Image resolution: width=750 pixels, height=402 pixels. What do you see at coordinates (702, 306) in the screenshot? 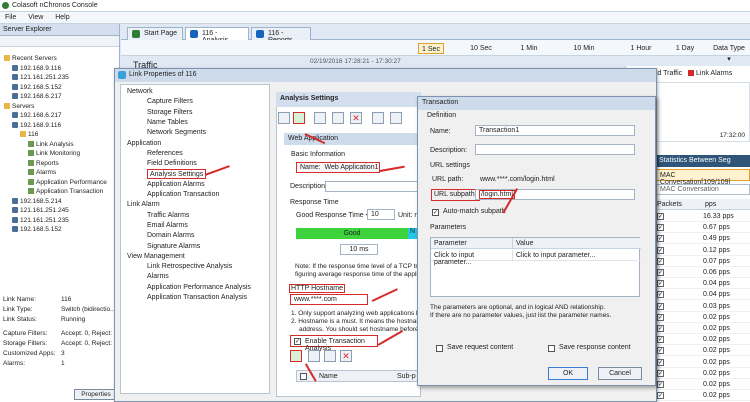
I see `packet-row: ✓ 0.03 pps` at bounding box center [702, 306].